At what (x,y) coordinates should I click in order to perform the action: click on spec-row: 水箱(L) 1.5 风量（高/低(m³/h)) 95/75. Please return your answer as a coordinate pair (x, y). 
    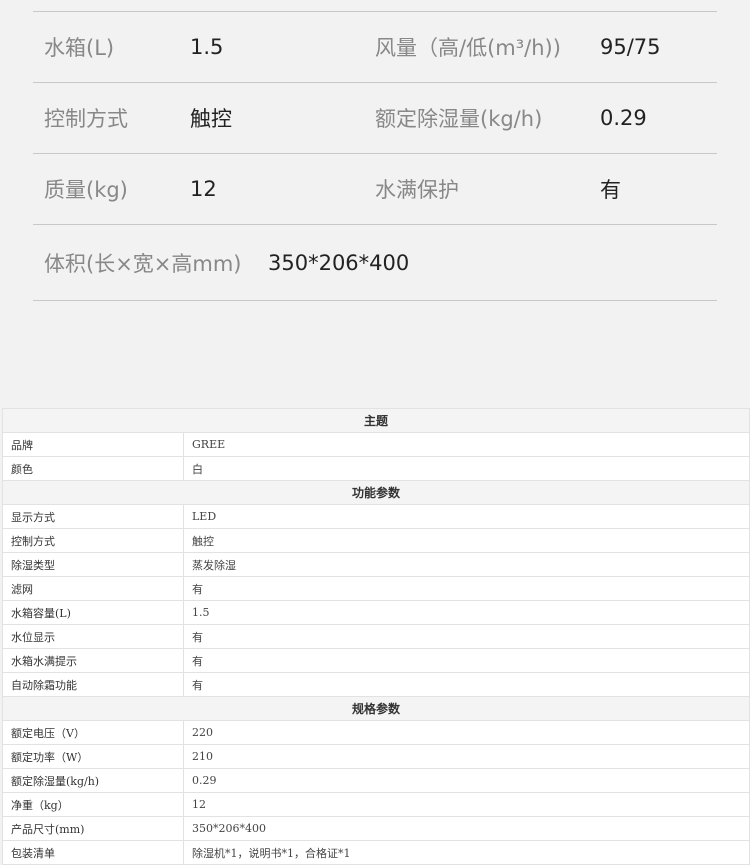
    Looking at the image, I should click on (375, 47).